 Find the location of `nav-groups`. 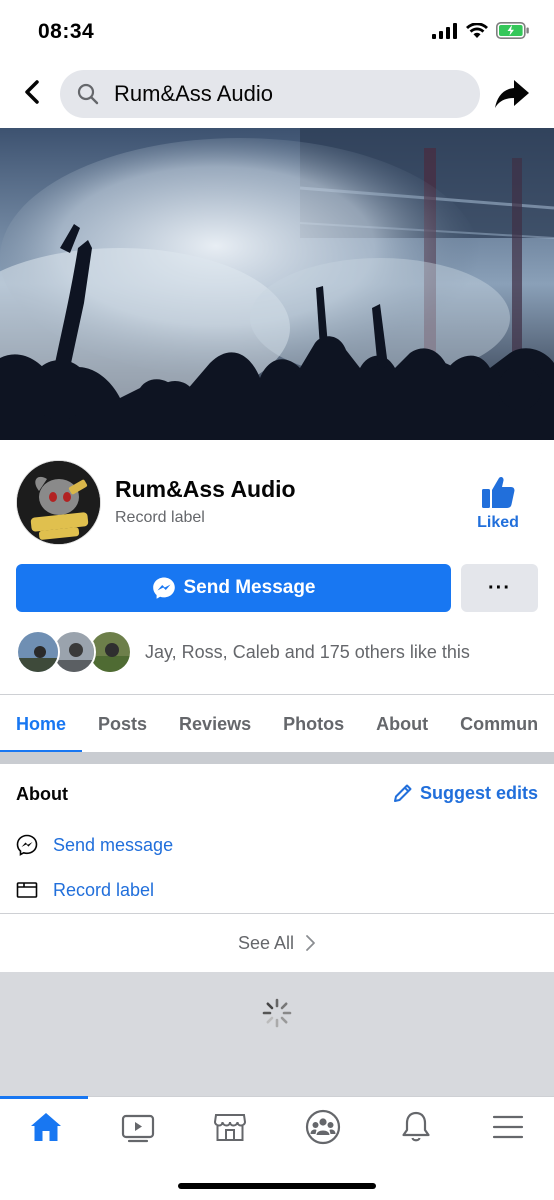

nav-groups is located at coordinates (323, 1127).